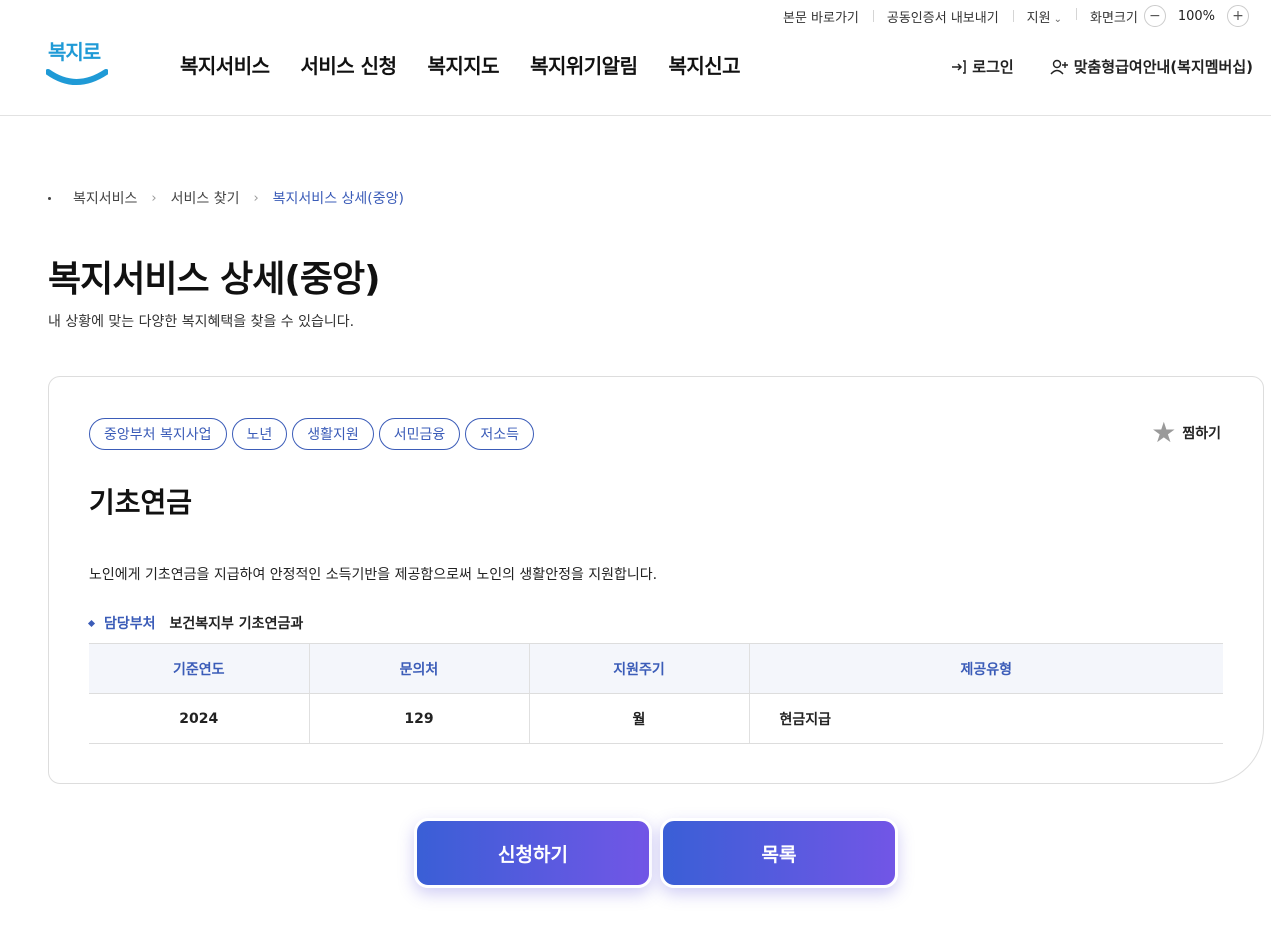  I want to click on header-actions: 로그인 맞춤형급여안내(복지멤버십), so click(1101, 66).